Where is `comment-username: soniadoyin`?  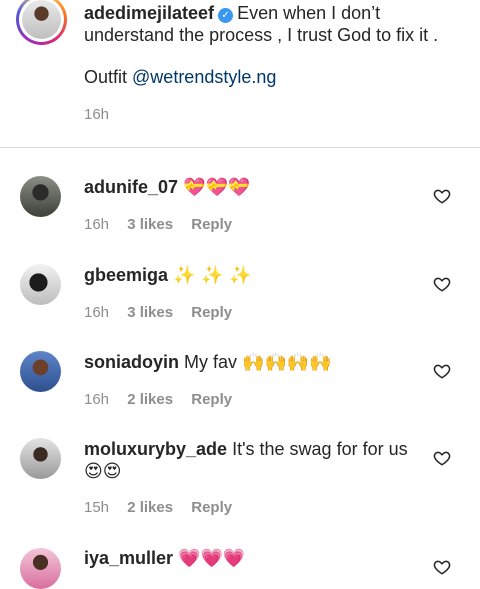
comment-username: soniadoyin is located at coordinates (131, 362).